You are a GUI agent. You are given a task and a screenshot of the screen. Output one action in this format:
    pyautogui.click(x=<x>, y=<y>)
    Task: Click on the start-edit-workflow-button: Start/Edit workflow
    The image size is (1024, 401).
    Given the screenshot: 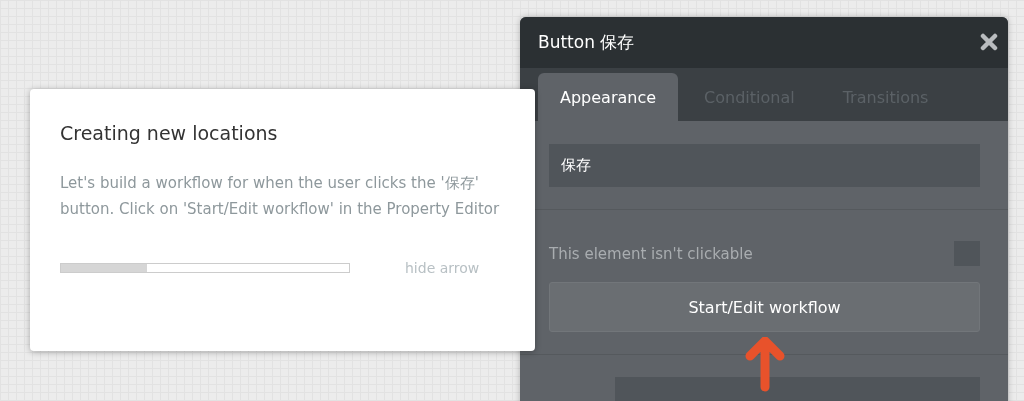 What is the action you would take?
    pyautogui.click(x=764, y=307)
    